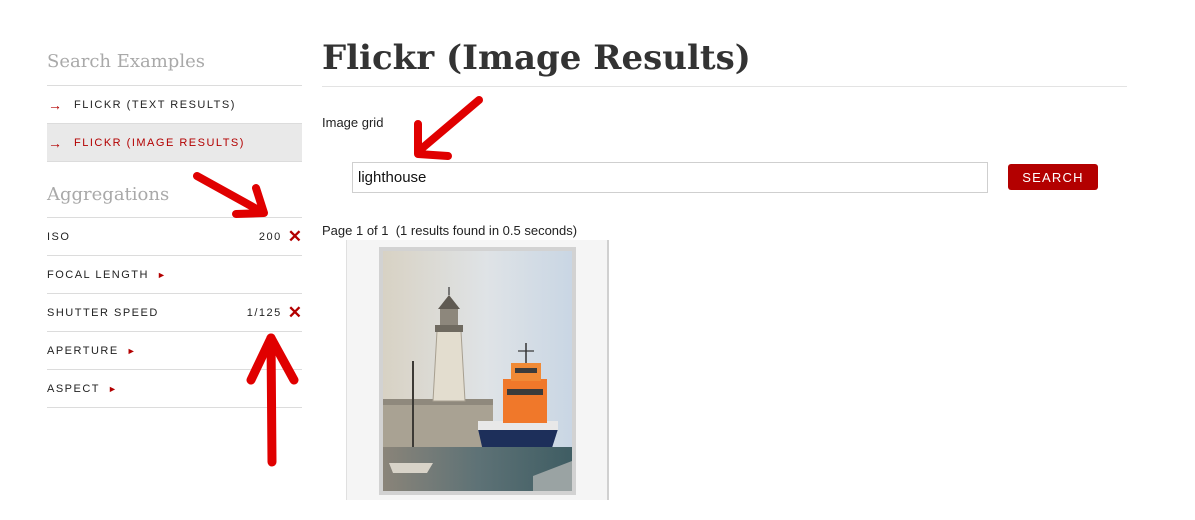 Image resolution: width=1195 pixels, height=520 pixels. Describe the element at coordinates (174, 275) in the screenshot. I see `aggregation-focal-length: FOCAL LENGTH ►` at that location.